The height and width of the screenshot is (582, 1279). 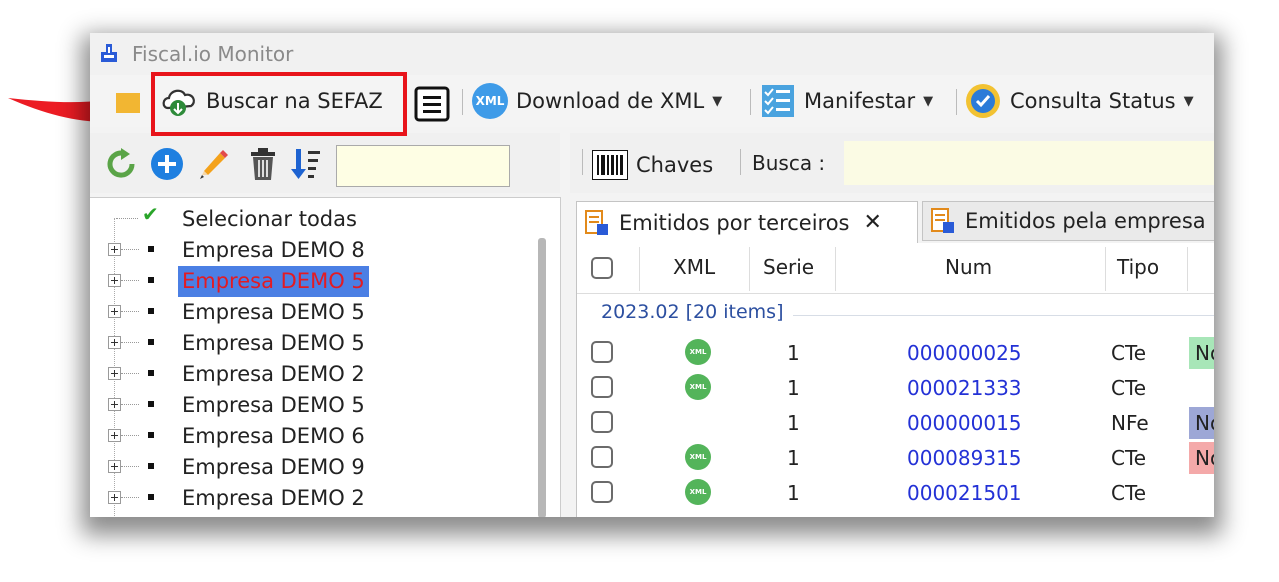 What do you see at coordinates (273, 436) in the screenshot?
I see `tree-item-label: Empresa DEMO 6` at bounding box center [273, 436].